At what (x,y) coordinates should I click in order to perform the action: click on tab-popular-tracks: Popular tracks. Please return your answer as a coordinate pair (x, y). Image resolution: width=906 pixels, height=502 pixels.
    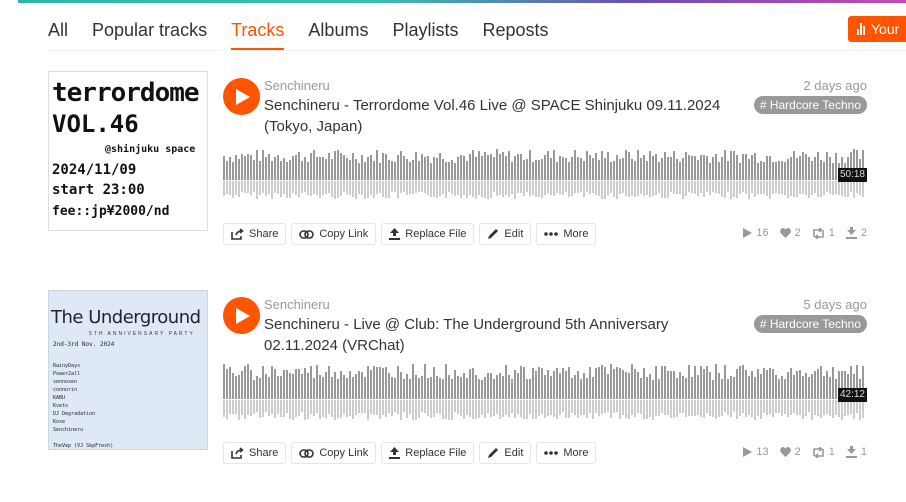
    Looking at the image, I should click on (149, 34).